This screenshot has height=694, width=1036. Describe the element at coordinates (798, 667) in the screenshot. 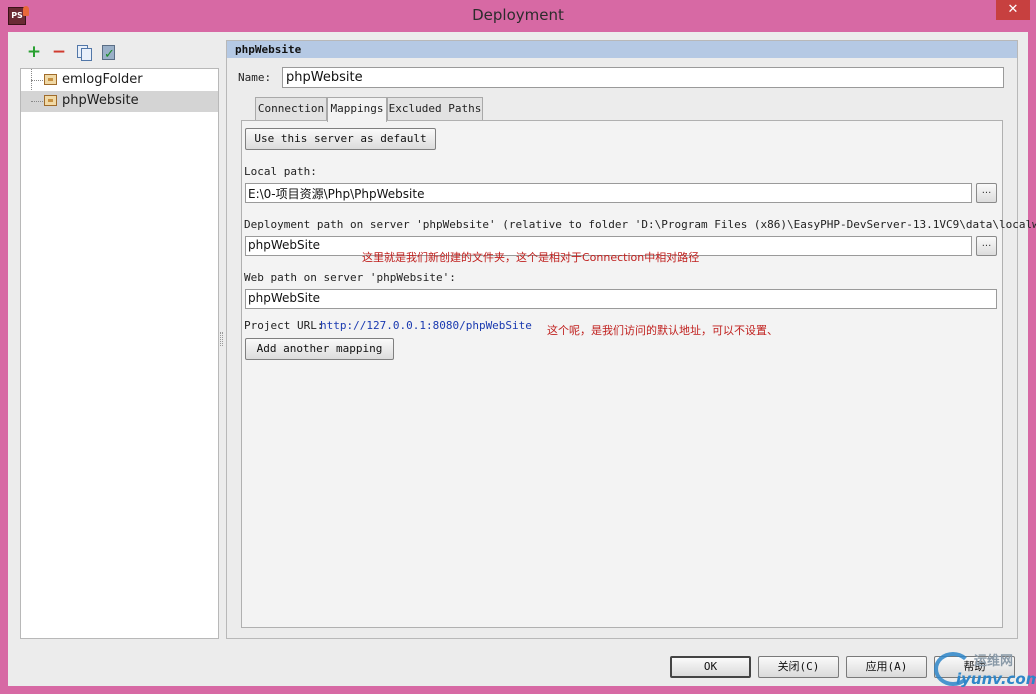

I see `close-button: 关闭(C)` at that location.